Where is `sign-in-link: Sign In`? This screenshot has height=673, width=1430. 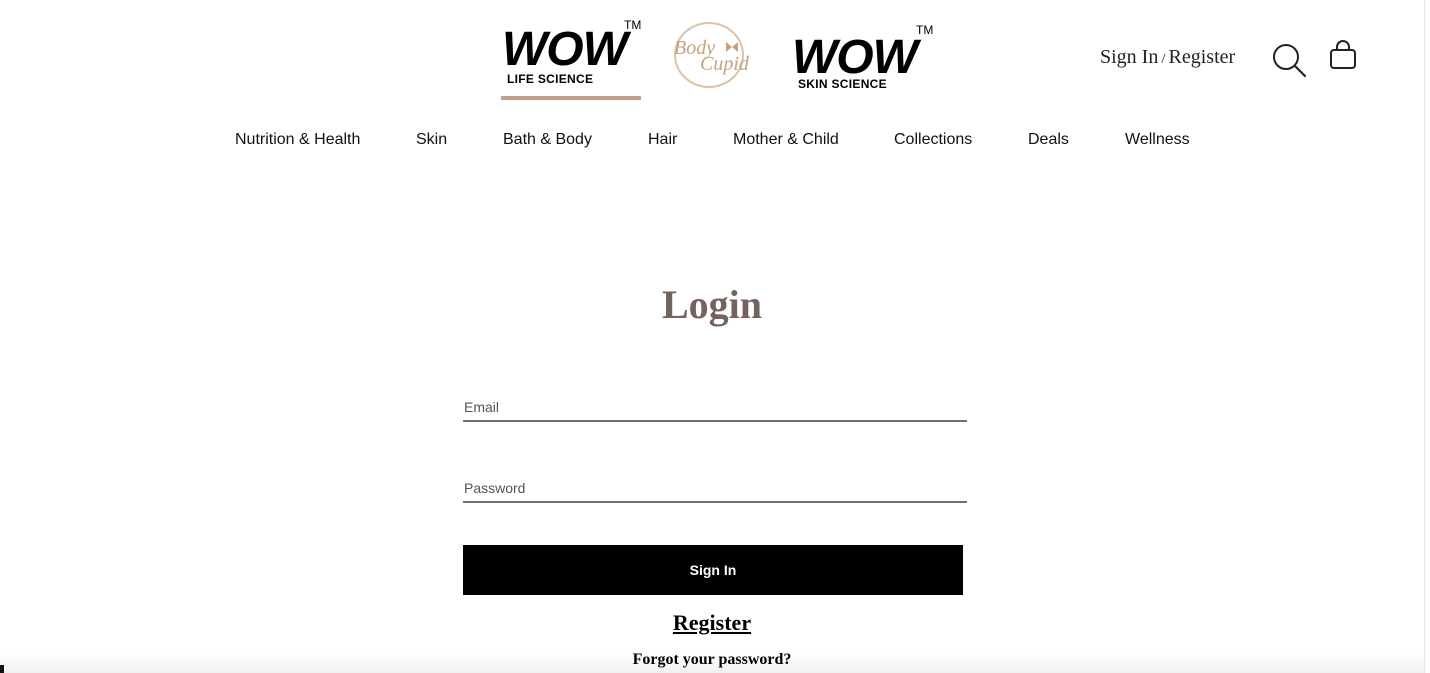 sign-in-link: Sign In is located at coordinates (1129, 57).